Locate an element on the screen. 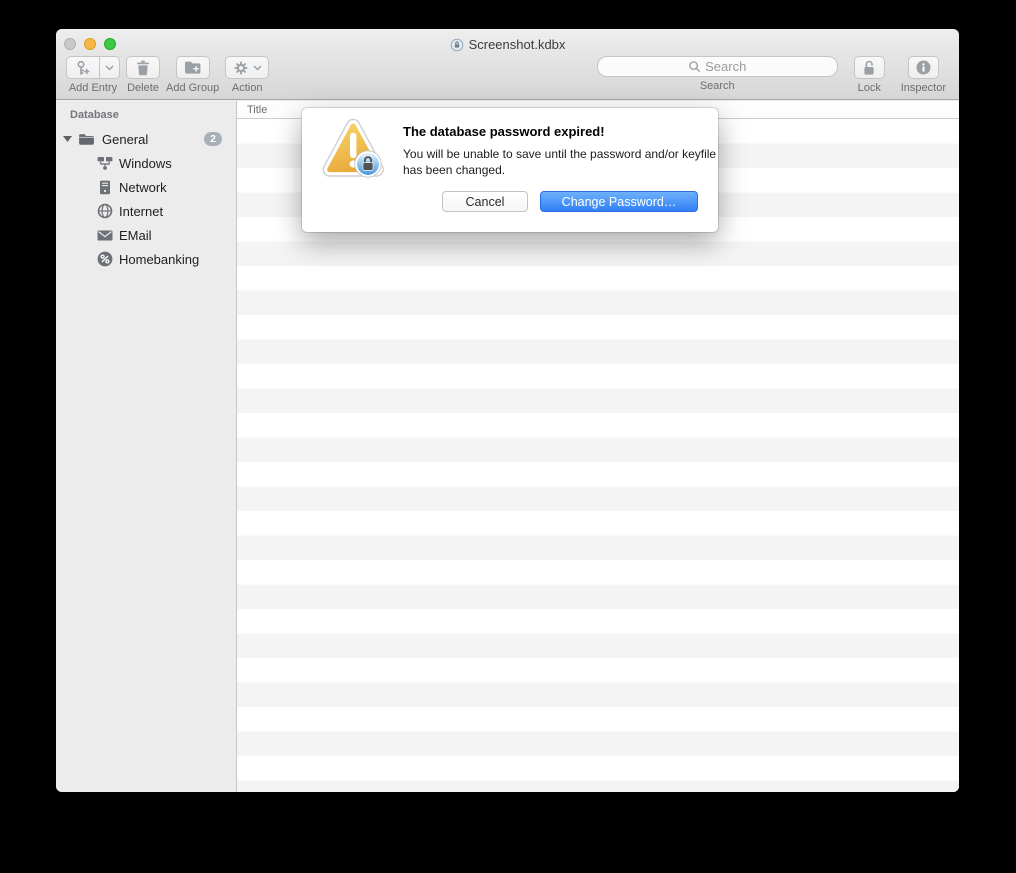 The width and height of the screenshot is (1016, 873). toolbar-left: Add Entry Delete Add Group Action is located at coordinates (168, 75).